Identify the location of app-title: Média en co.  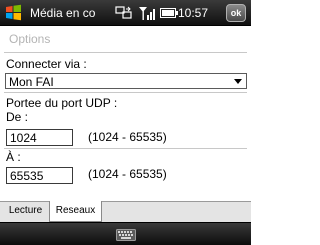
(62, 13).